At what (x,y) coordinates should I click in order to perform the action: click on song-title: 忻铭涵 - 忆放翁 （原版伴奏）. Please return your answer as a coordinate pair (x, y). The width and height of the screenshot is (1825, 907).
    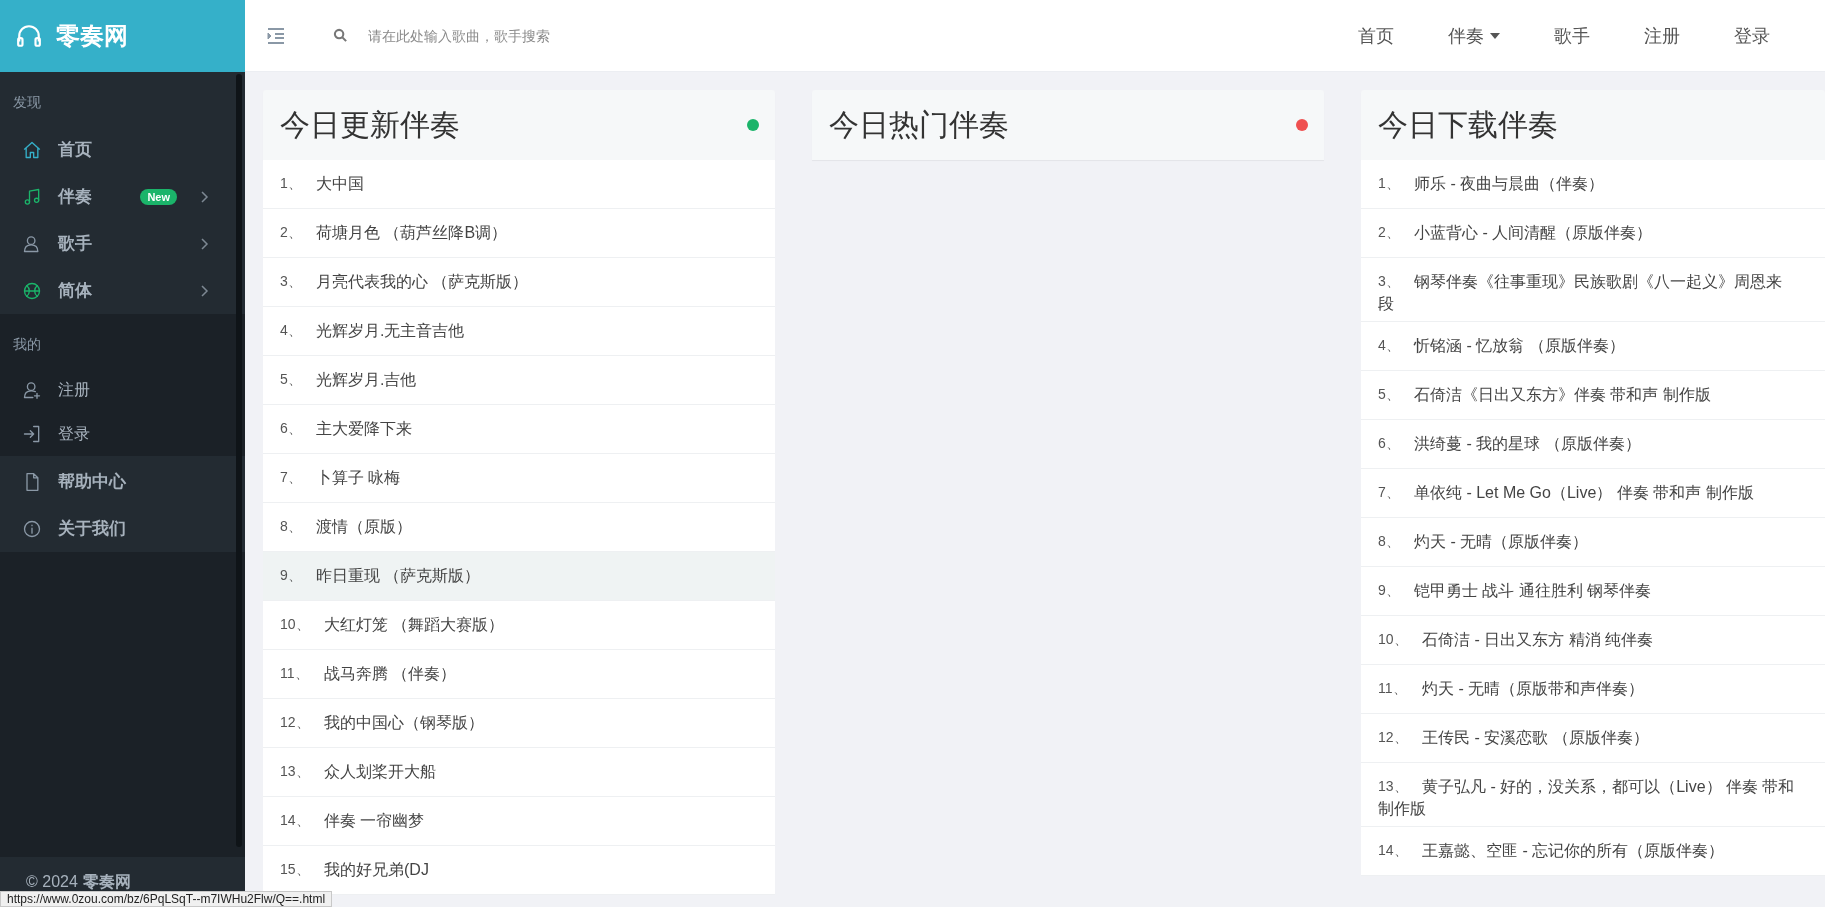
    Looking at the image, I should click on (1519, 346).